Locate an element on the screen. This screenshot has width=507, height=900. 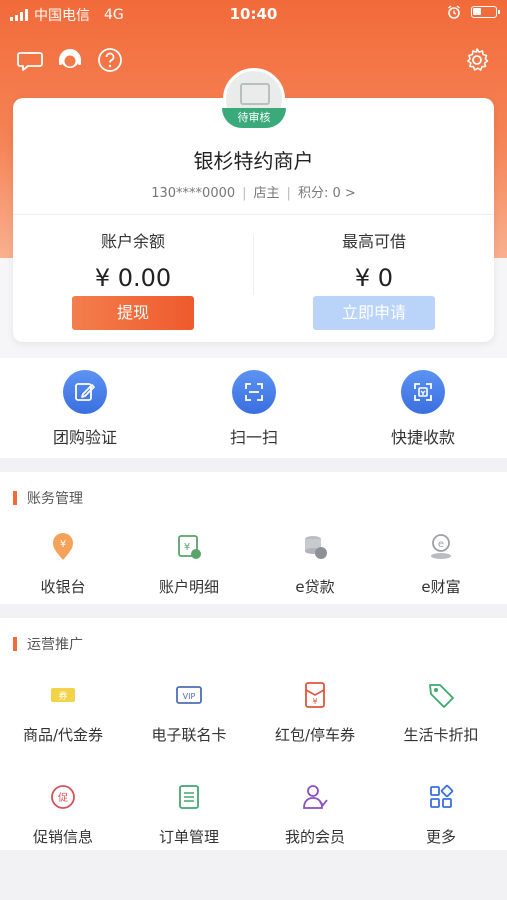
member-icon is located at coordinates (315, 797).